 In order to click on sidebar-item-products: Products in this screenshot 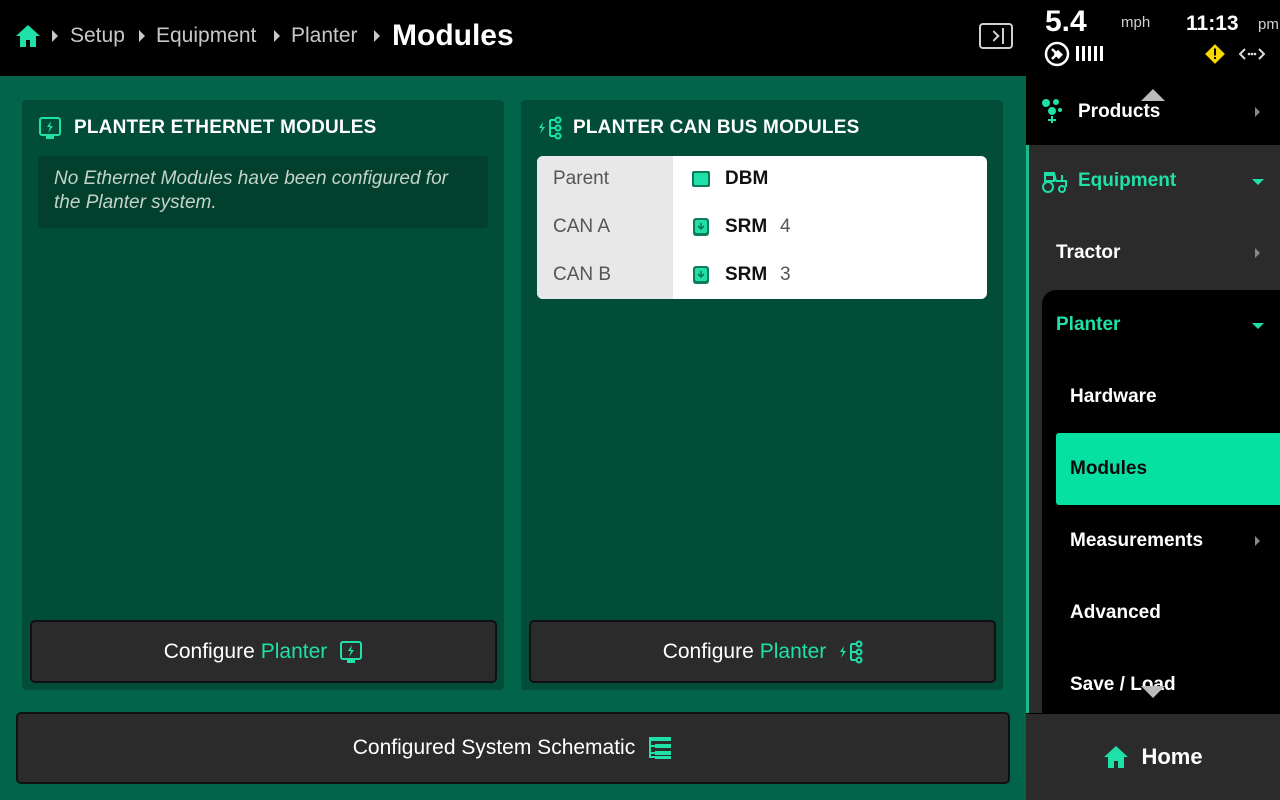, I will do `click(1153, 112)`.